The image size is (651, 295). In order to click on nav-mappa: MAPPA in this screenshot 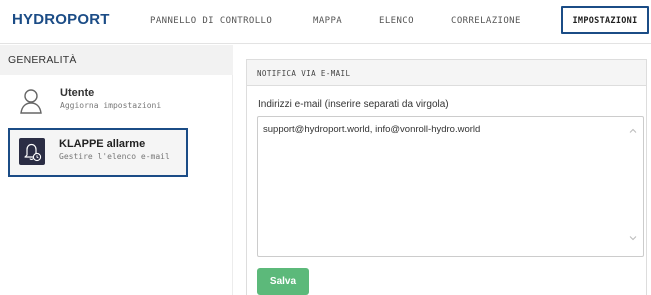, I will do `click(327, 21)`.